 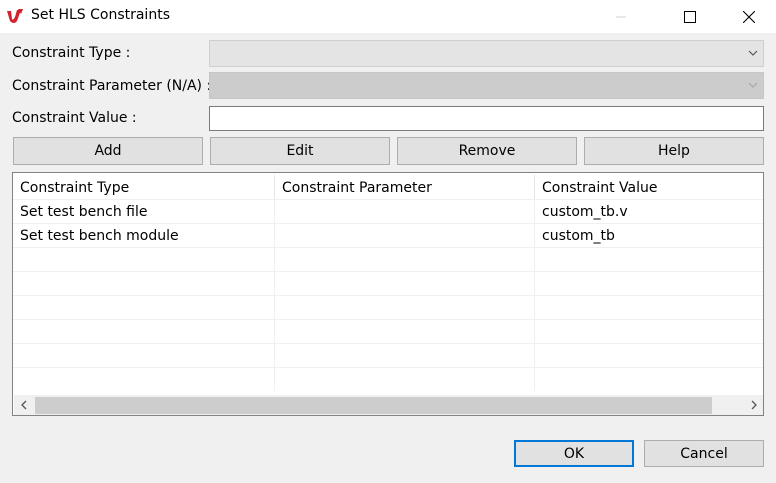 I want to click on column-header: Constraint Value, so click(x=648, y=187).